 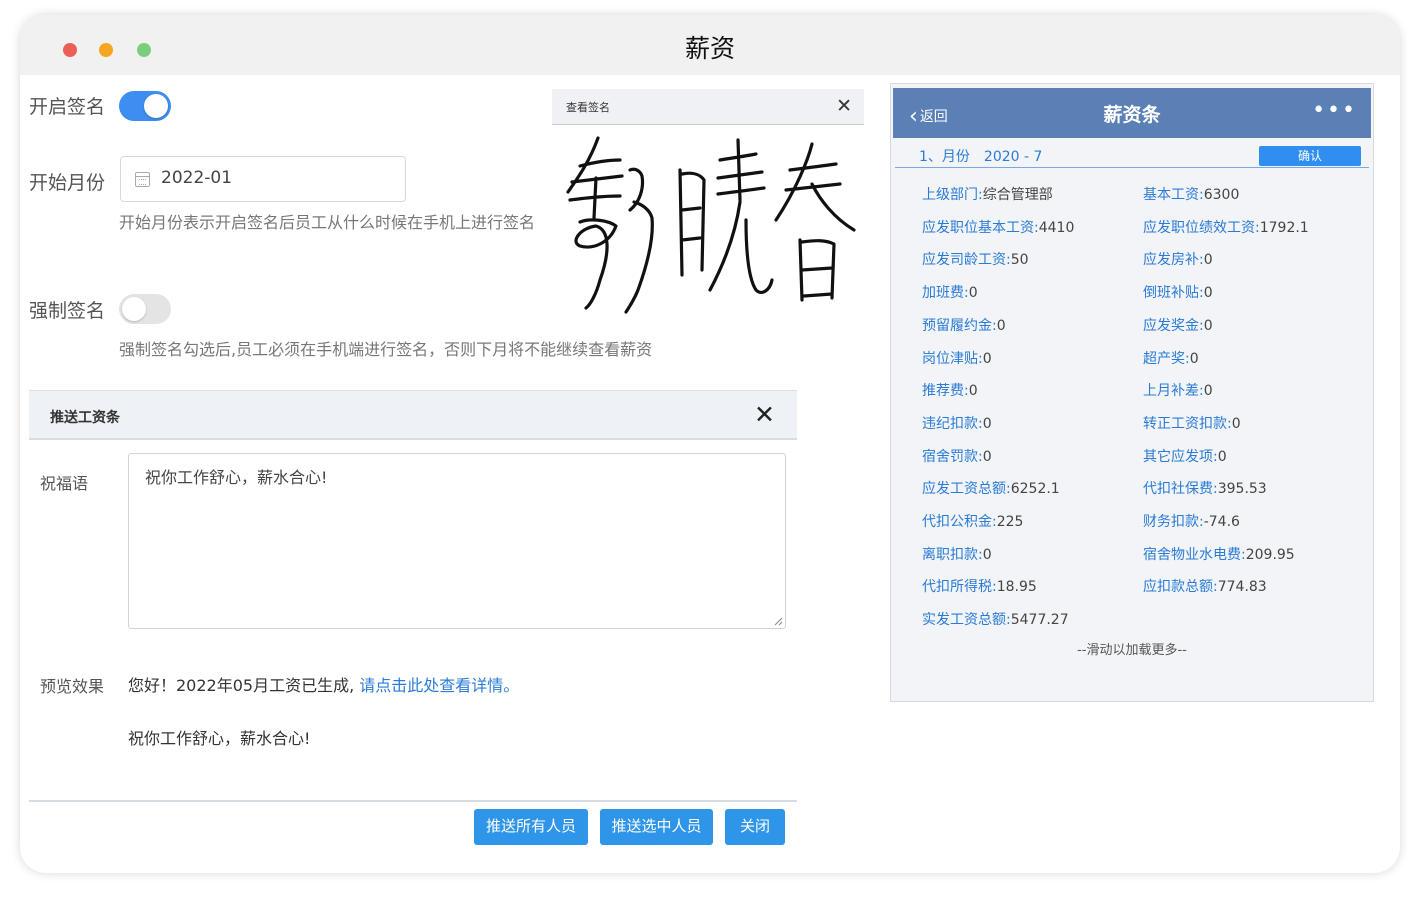 I want to click on payslip-item-key: 应扣款总额:, so click(x=1180, y=587).